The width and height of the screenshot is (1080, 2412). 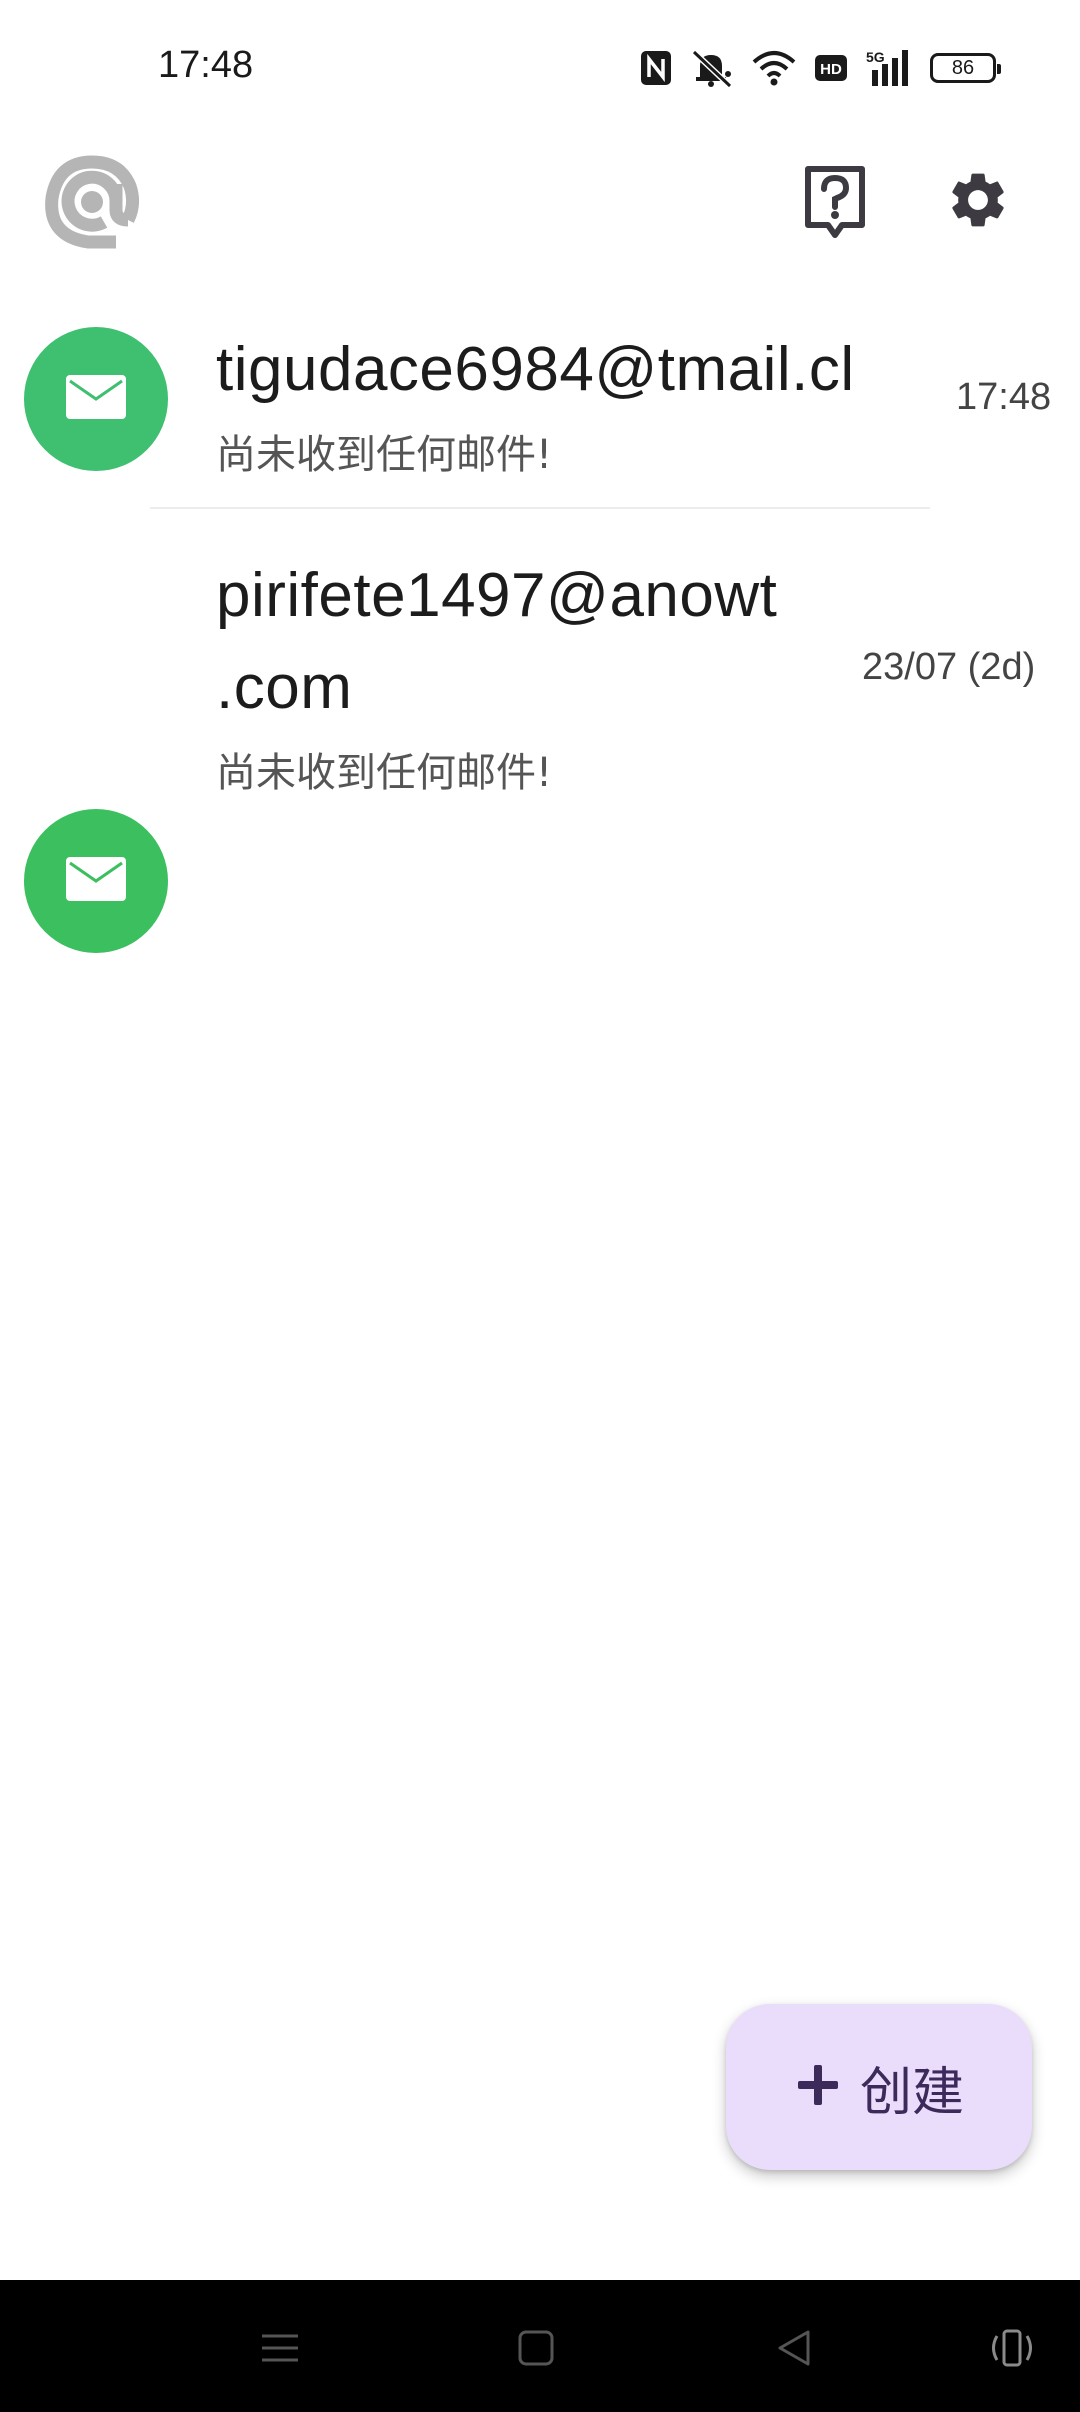 What do you see at coordinates (712, 68) in the screenshot?
I see `mute-icon` at bounding box center [712, 68].